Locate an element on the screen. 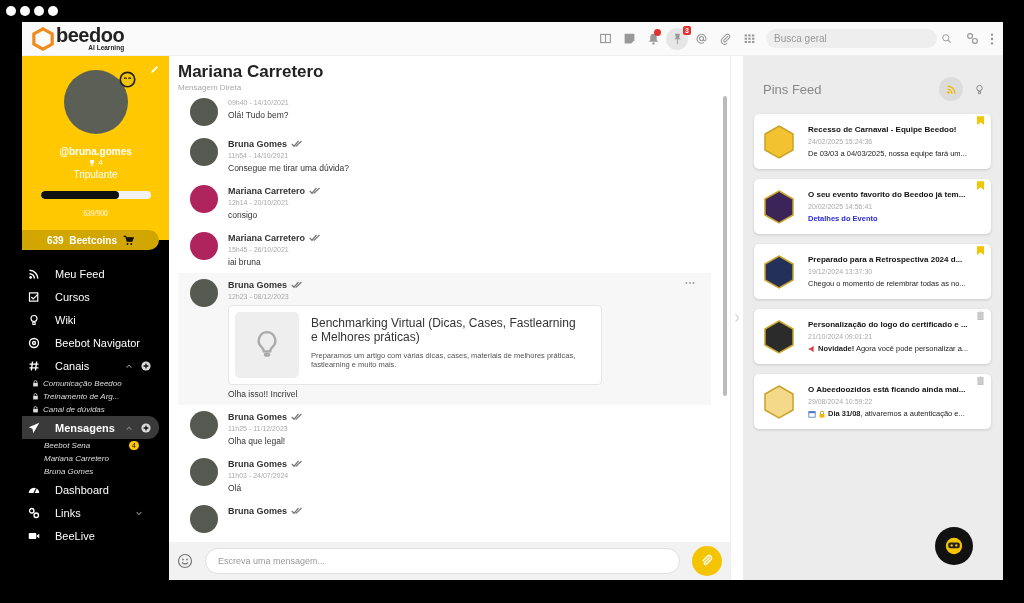 This screenshot has height=603, width=1024. sidebar-subitem: Mariana Carretero is located at coordinates (95, 458).